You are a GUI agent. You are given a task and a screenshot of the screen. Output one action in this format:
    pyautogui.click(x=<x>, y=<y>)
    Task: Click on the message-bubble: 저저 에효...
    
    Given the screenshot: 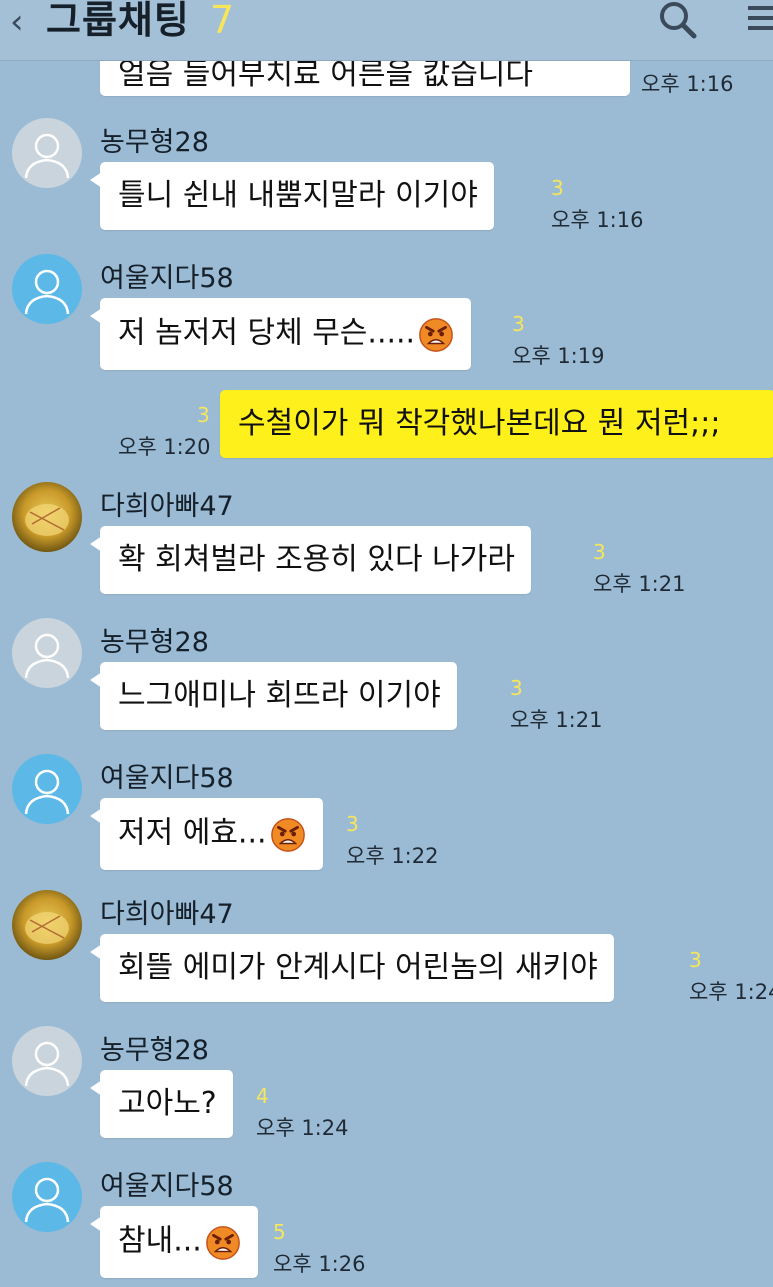 What is the action you would take?
    pyautogui.click(x=206, y=834)
    